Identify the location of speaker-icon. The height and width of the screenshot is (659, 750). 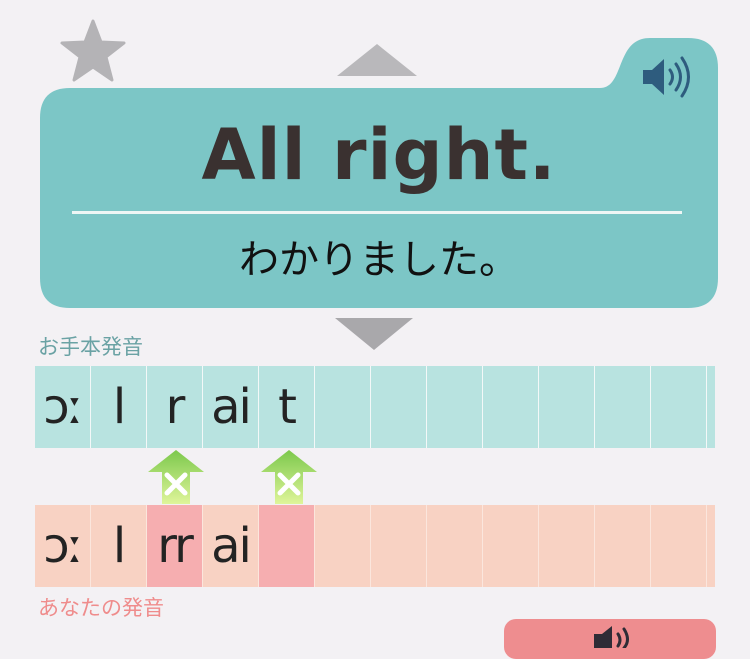
(611, 637).